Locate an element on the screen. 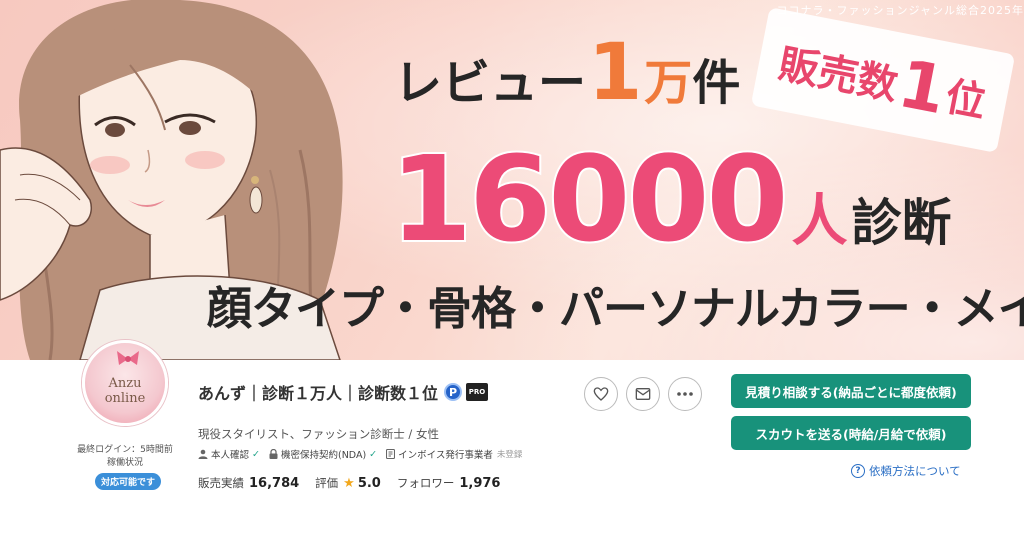 The image size is (1024, 538). avatar: Anzu online is located at coordinates (125, 383).